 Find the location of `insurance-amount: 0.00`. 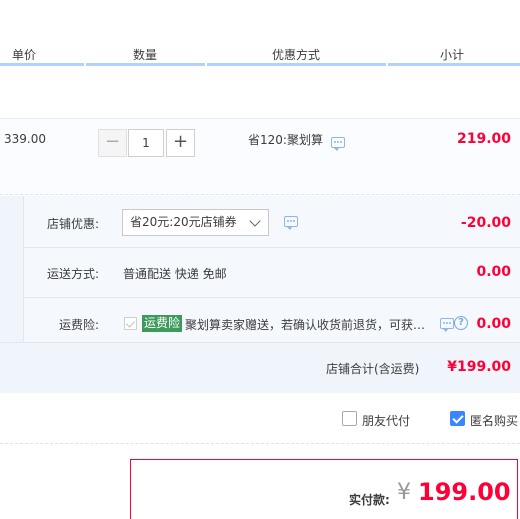

insurance-amount: 0.00 is located at coordinates (493, 324).